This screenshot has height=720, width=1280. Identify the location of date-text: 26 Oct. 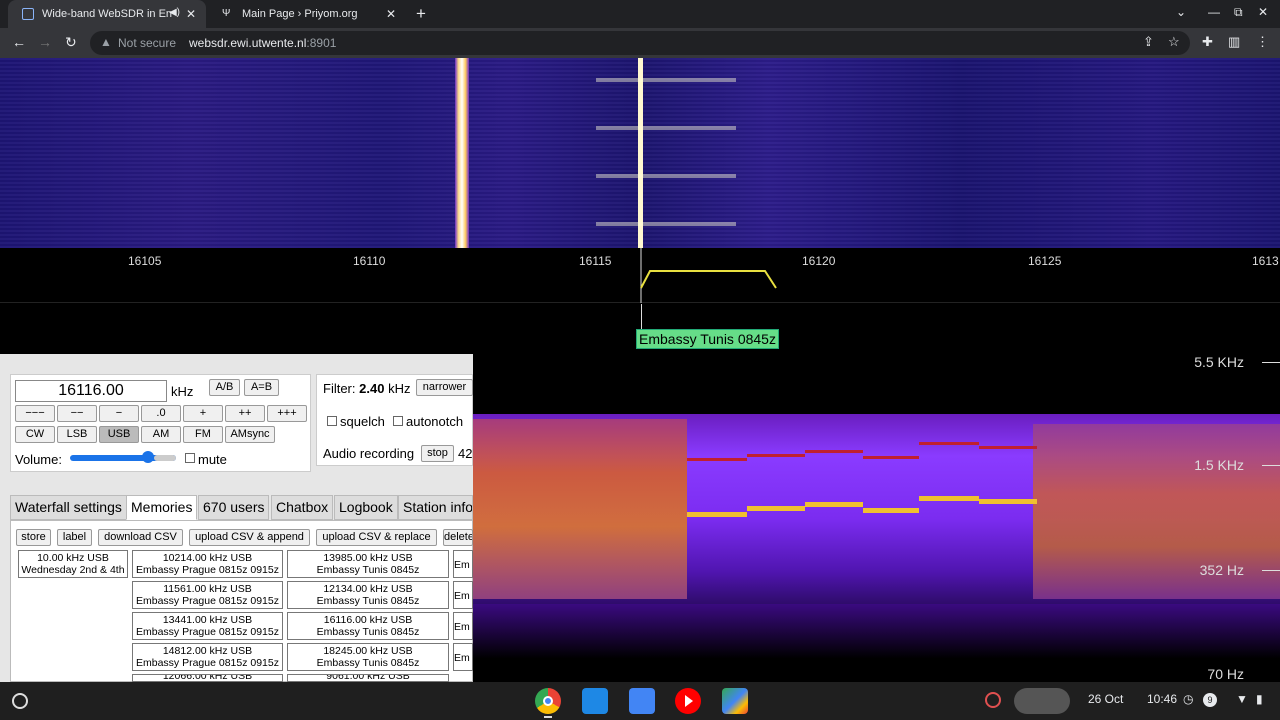
(1105, 699).